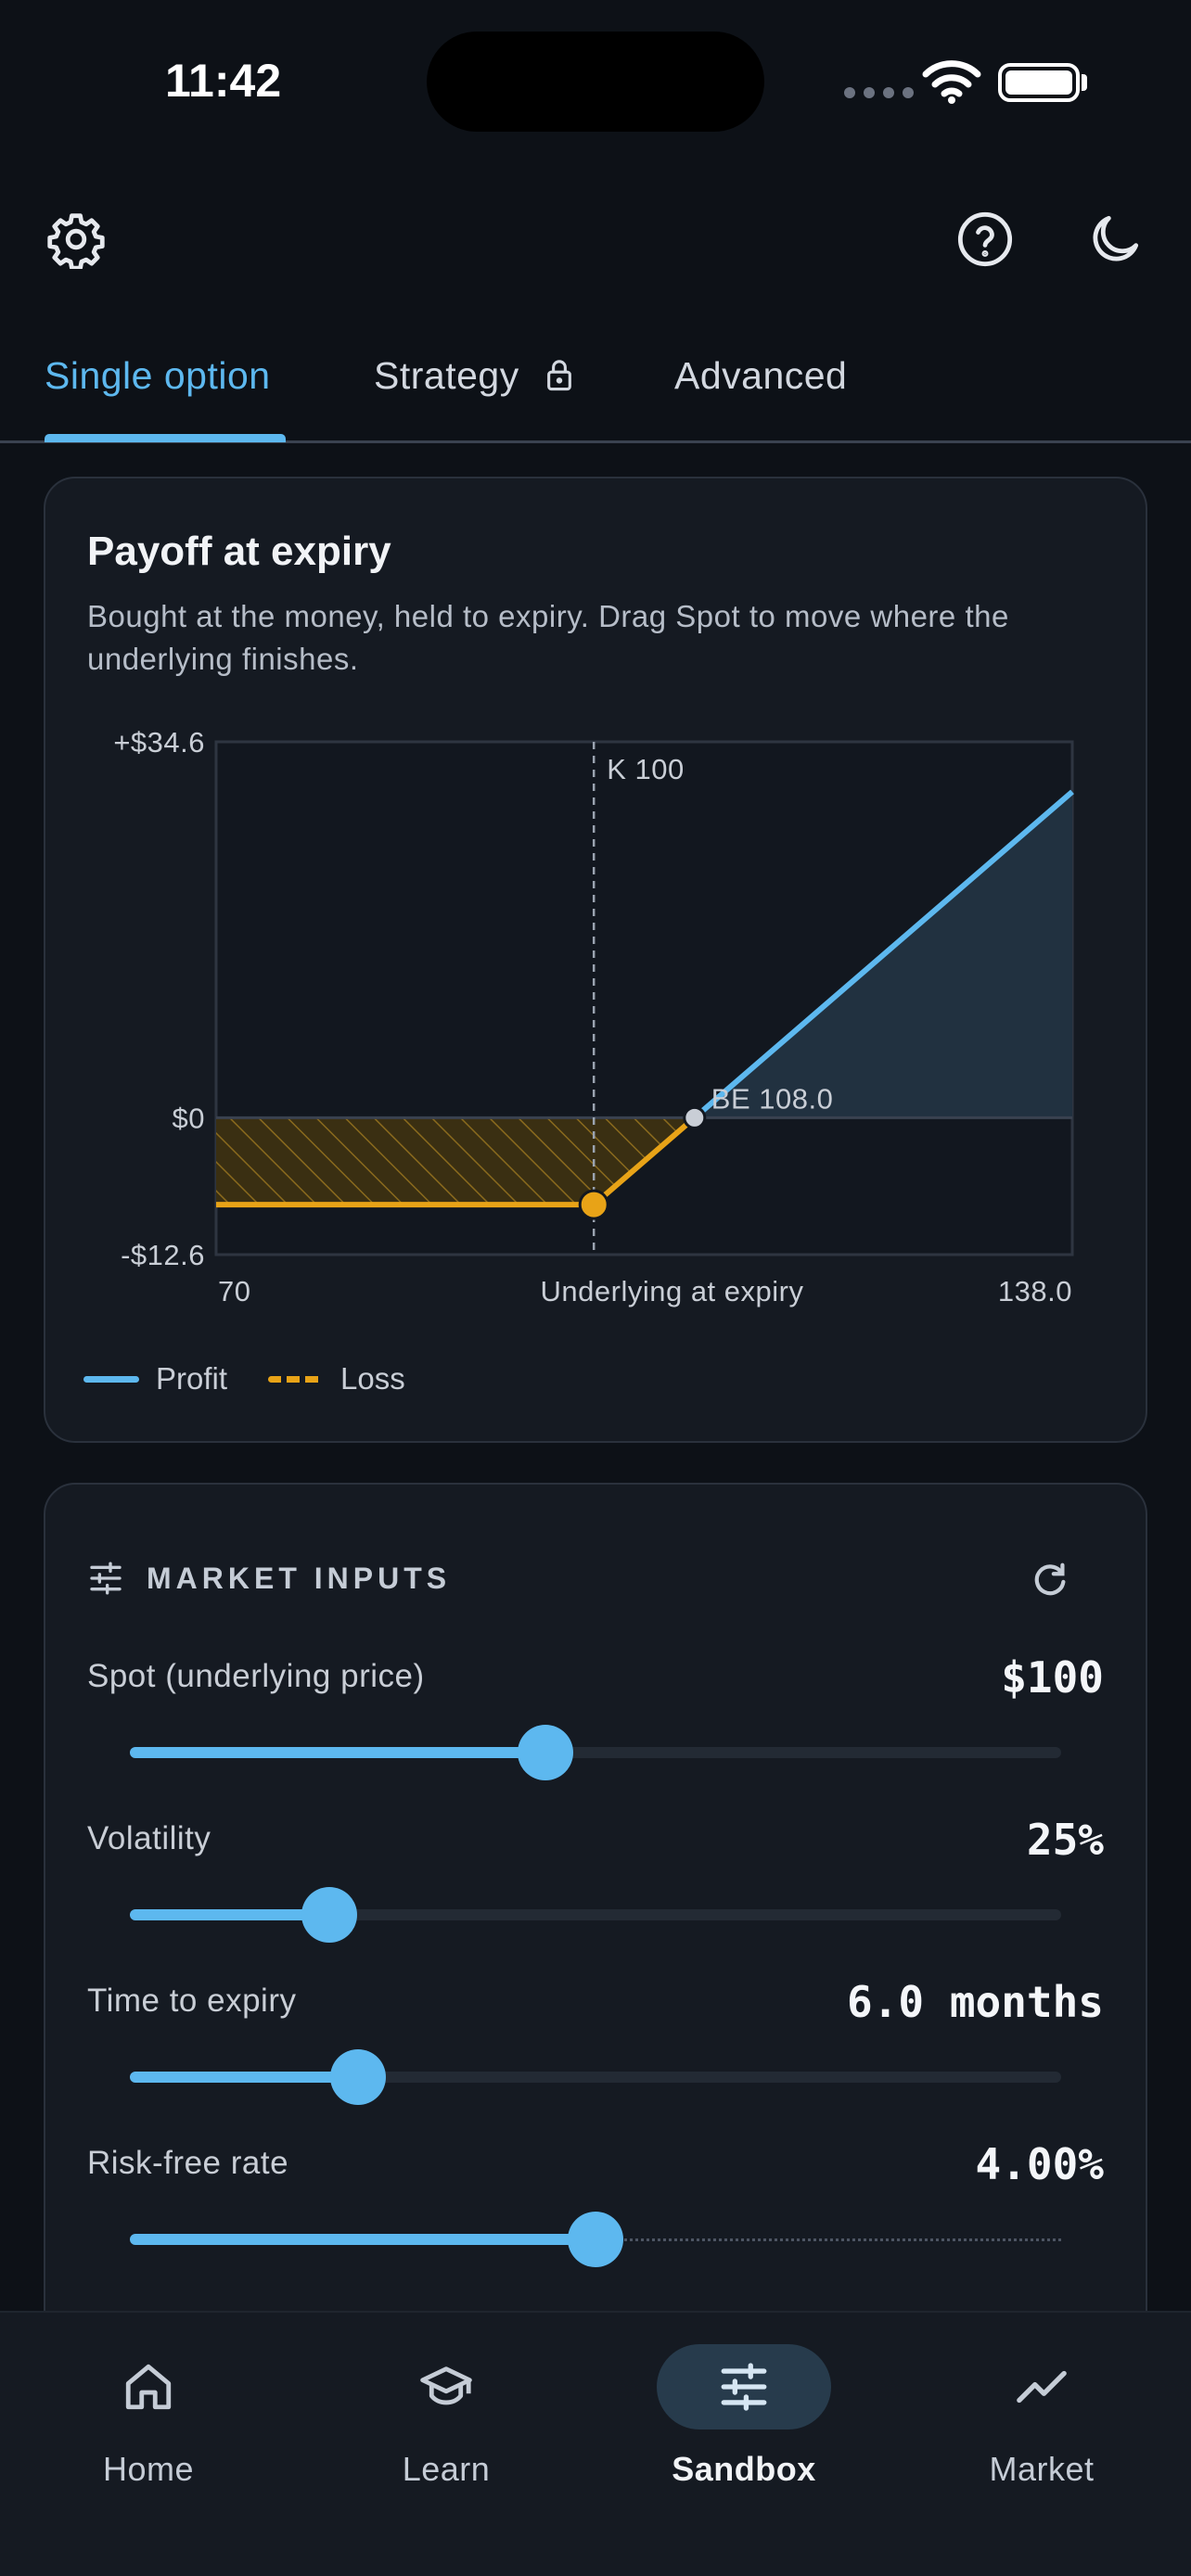 The height and width of the screenshot is (2576, 1191). Describe the element at coordinates (1050, 1580) in the screenshot. I see `reset-icon` at that location.